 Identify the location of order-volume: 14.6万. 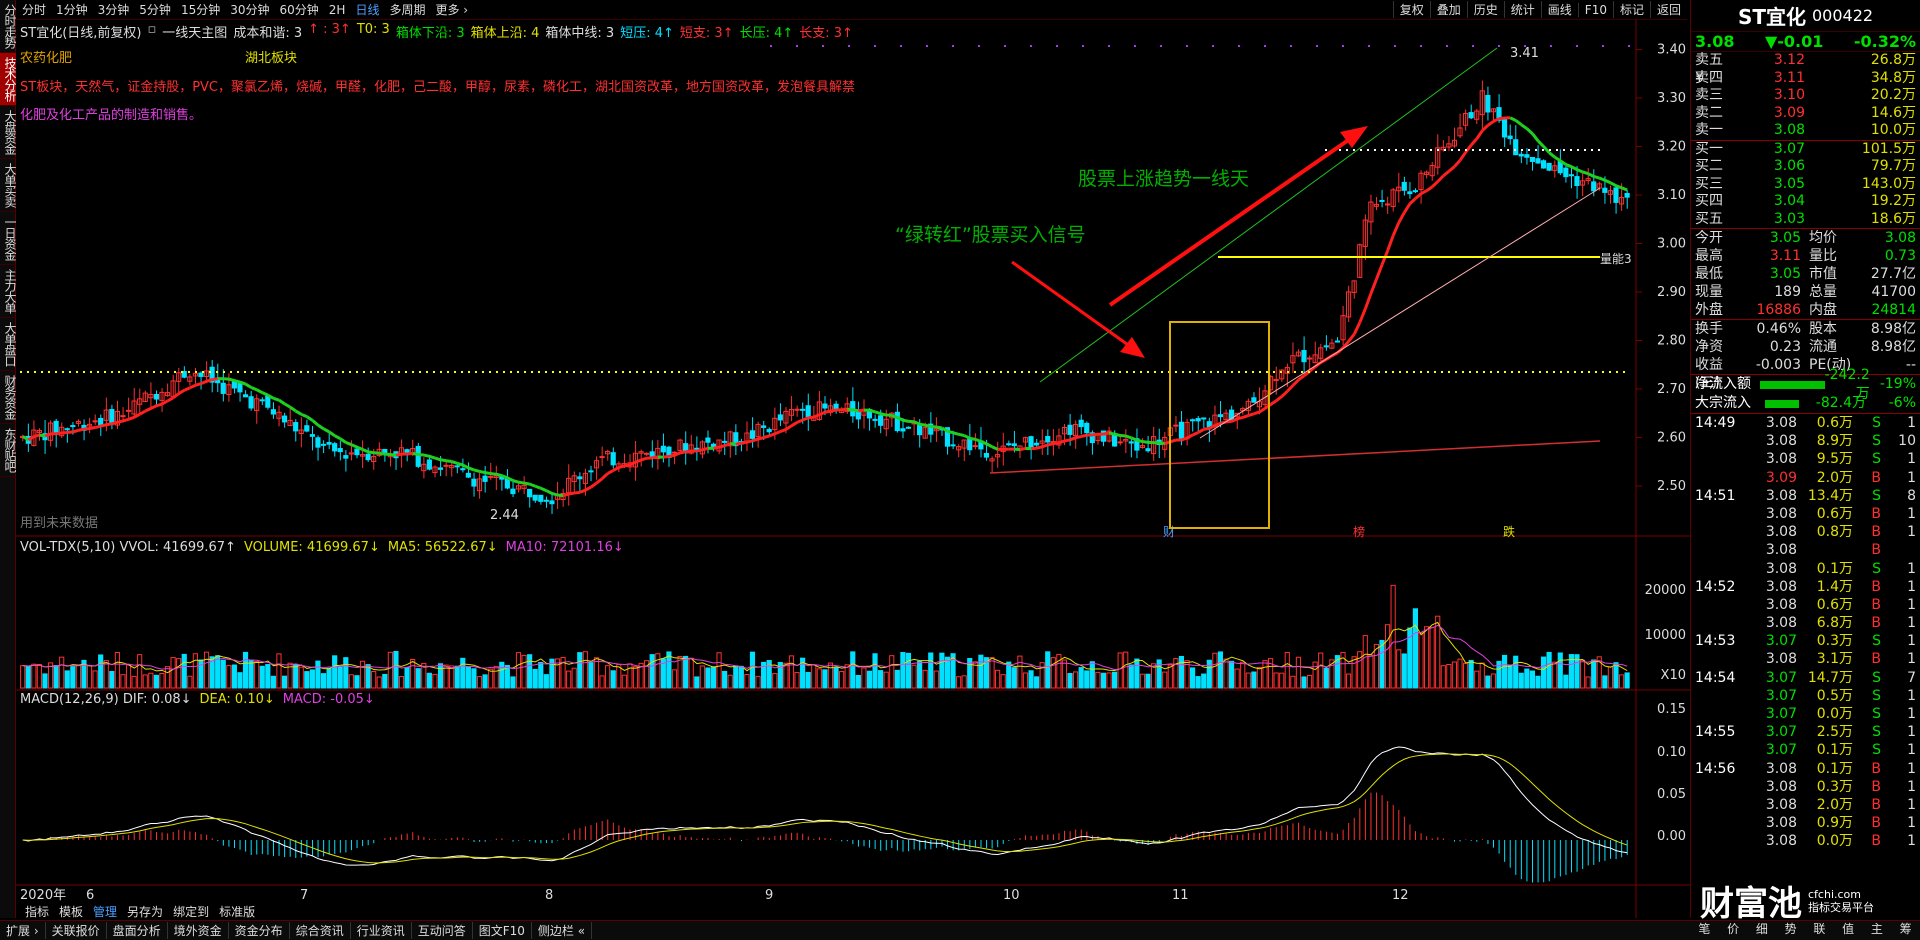
(1893, 112).